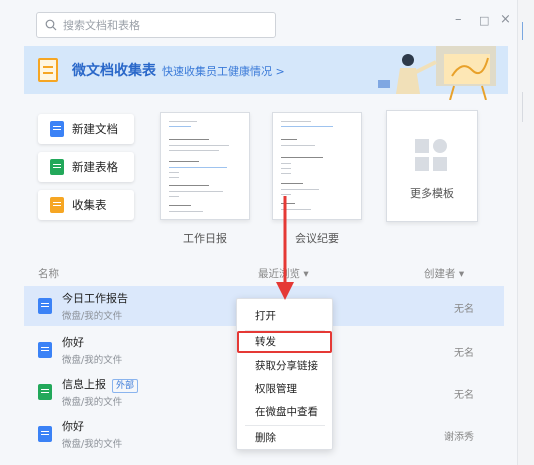 This screenshot has width=534, height=465. I want to click on column-header-name: 名称, so click(48, 273).